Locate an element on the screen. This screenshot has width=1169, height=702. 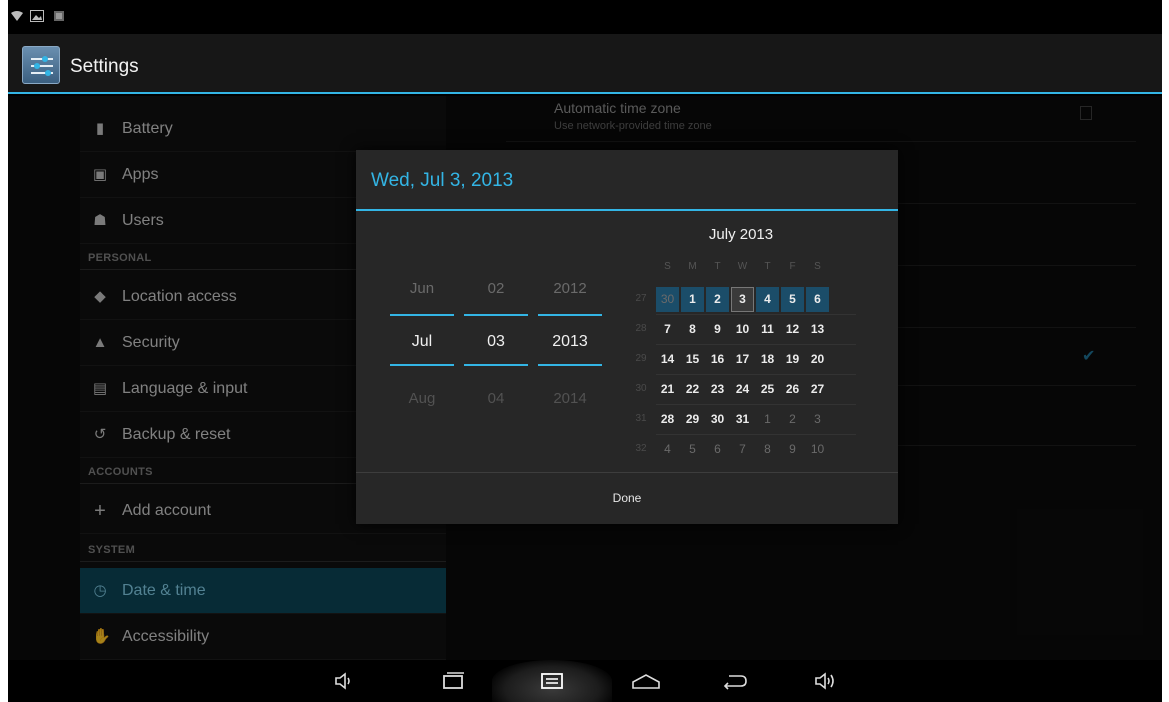
back-button is located at coordinates (733, 681).